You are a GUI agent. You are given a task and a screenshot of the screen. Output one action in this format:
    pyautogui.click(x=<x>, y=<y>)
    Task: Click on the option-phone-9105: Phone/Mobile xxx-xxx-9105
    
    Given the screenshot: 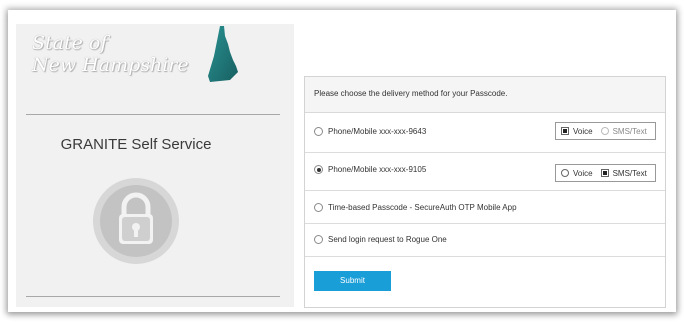 What is the action you would take?
    pyautogui.click(x=370, y=169)
    